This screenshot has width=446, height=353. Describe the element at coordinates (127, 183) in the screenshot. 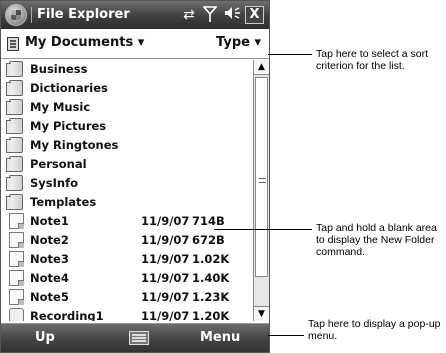

I see `list-item: SysInfo` at that location.